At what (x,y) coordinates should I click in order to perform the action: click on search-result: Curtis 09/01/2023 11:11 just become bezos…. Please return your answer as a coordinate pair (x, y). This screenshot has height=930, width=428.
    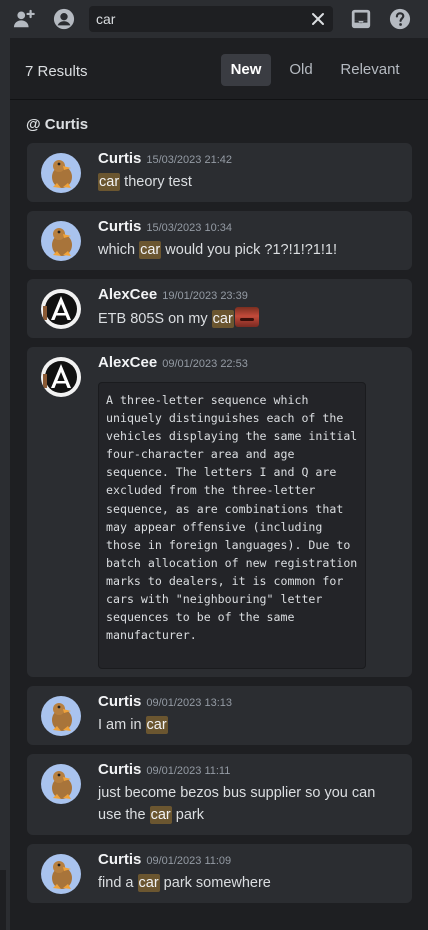
    Looking at the image, I should click on (219, 794).